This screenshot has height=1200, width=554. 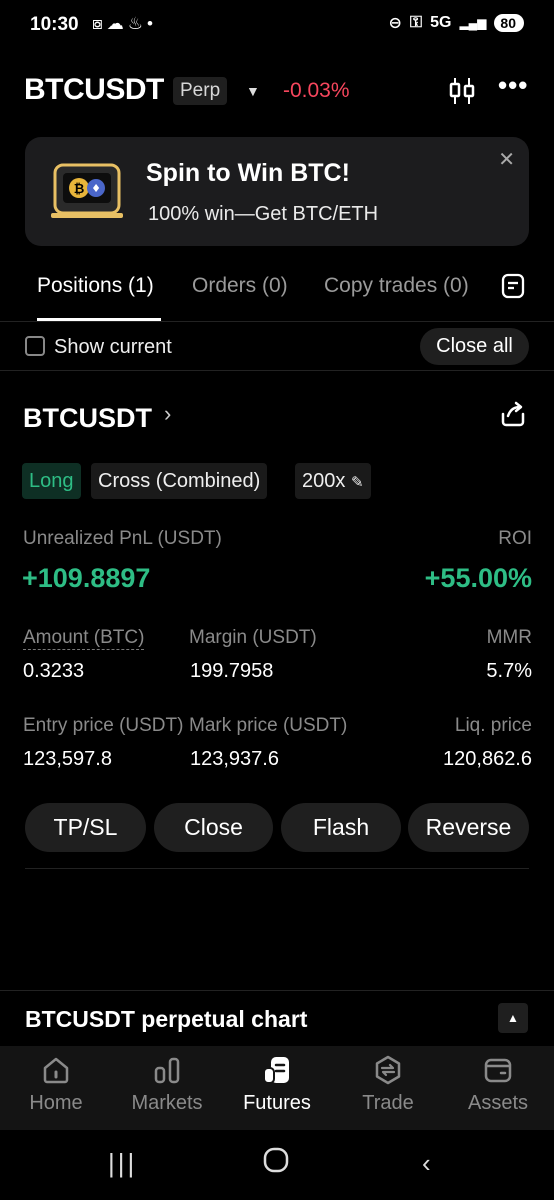 I want to click on slot-machine-icon: ₿ ♦, so click(x=87, y=191).